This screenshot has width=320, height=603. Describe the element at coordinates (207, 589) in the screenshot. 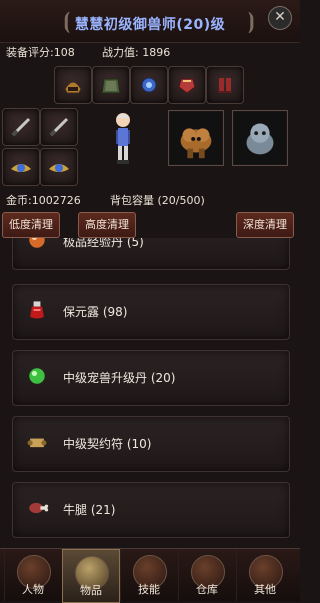

I see `tab-label: 仓库` at that location.